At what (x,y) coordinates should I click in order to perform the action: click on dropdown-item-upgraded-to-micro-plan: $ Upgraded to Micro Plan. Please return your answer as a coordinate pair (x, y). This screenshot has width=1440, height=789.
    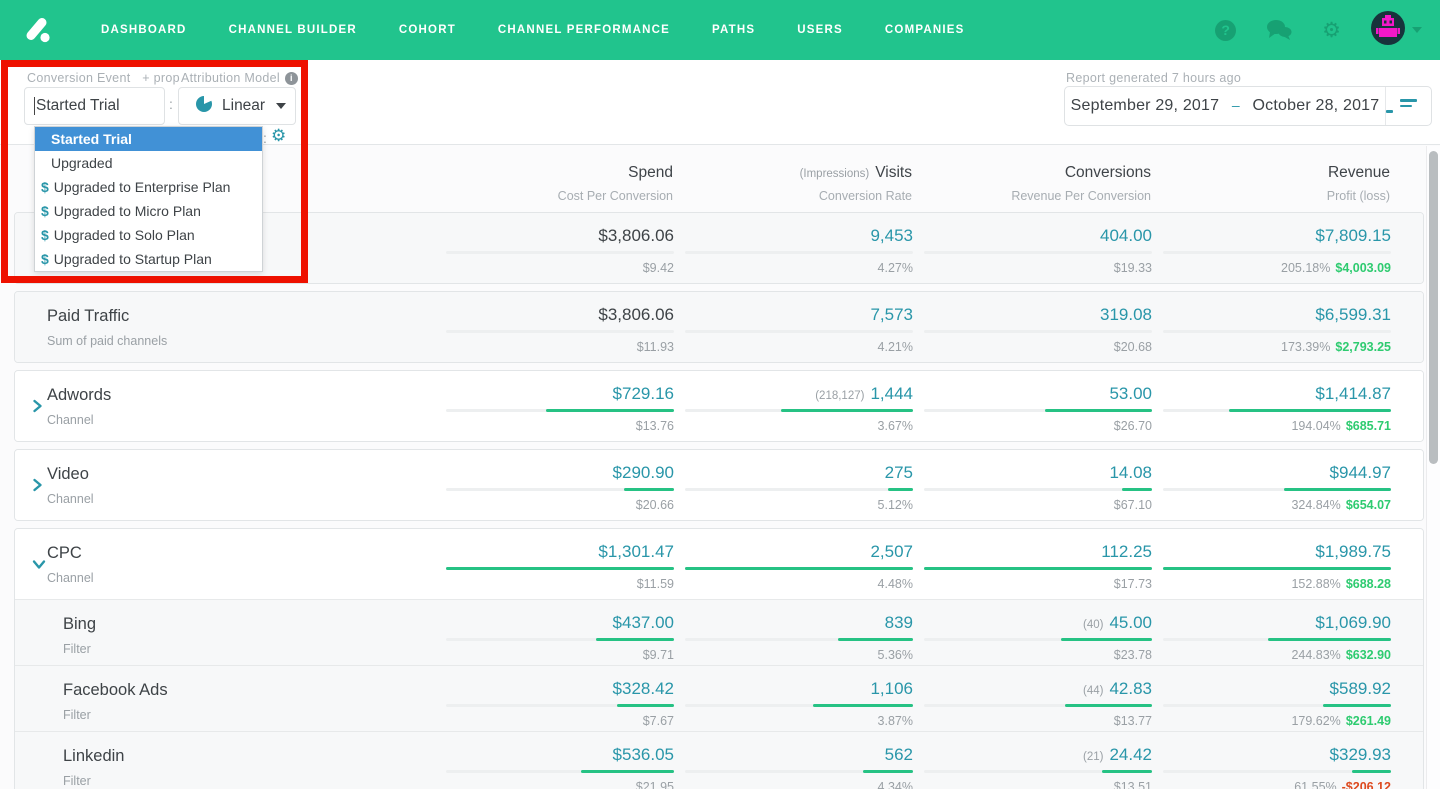
    Looking at the image, I should click on (148, 211).